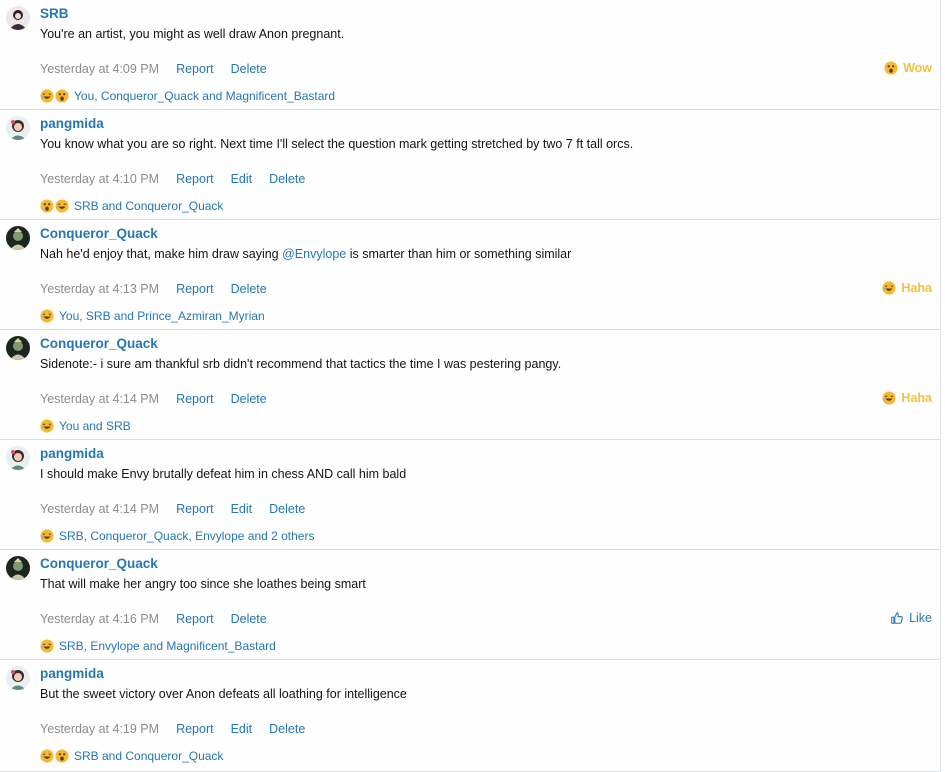 The height and width of the screenshot is (772, 945). Describe the element at coordinates (99, 179) in the screenshot. I see `timestamp-link: Yesterday at 4:10 PM` at that location.